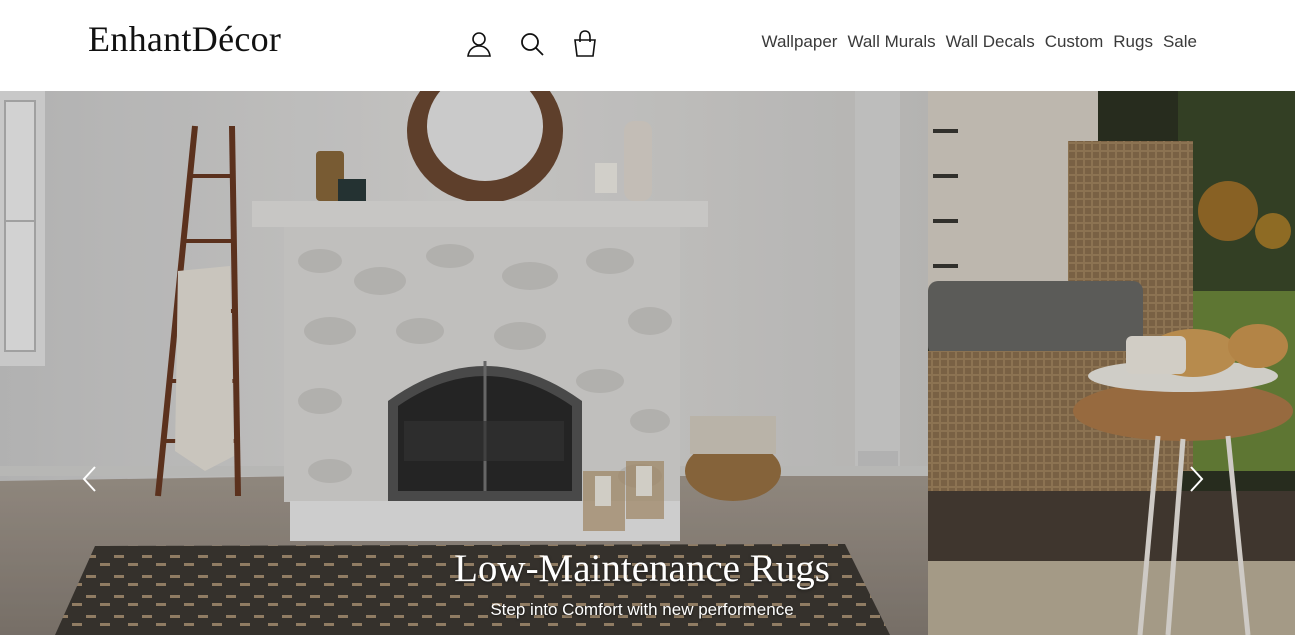 The image size is (1295, 635). What do you see at coordinates (642, 609) in the screenshot?
I see `hero-subtitle: Step into Comfort with new performence` at bounding box center [642, 609].